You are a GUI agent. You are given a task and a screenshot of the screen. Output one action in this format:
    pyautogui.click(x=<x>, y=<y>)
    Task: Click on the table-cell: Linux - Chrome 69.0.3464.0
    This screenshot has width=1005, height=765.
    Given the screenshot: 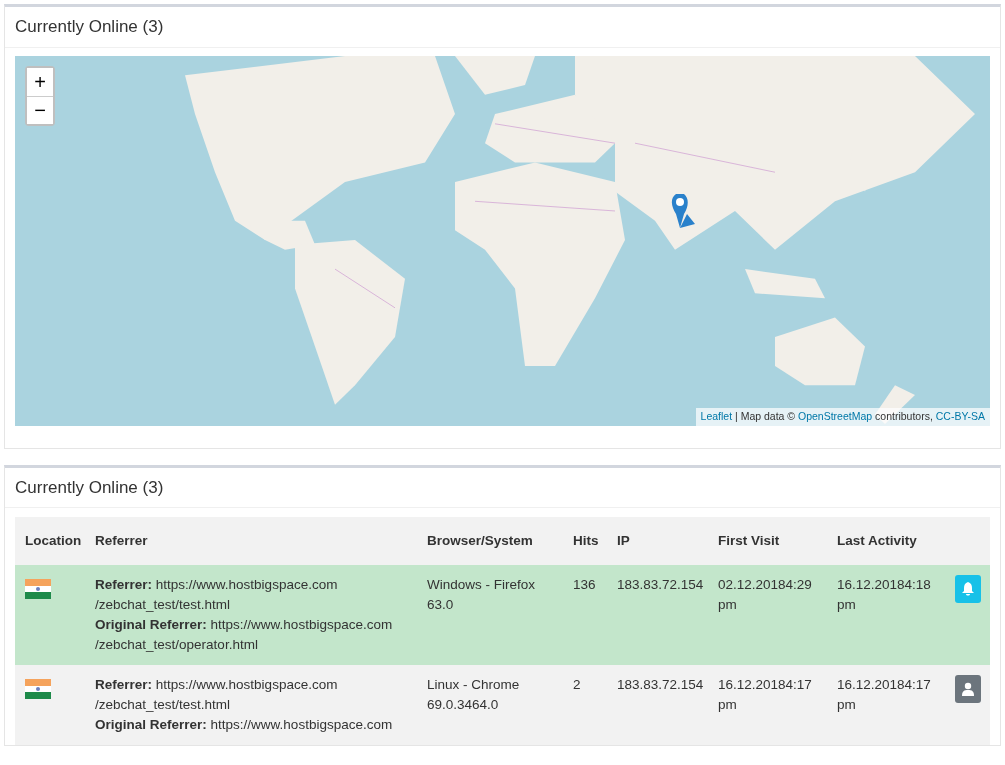 What is the action you would take?
    pyautogui.click(x=473, y=695)
    